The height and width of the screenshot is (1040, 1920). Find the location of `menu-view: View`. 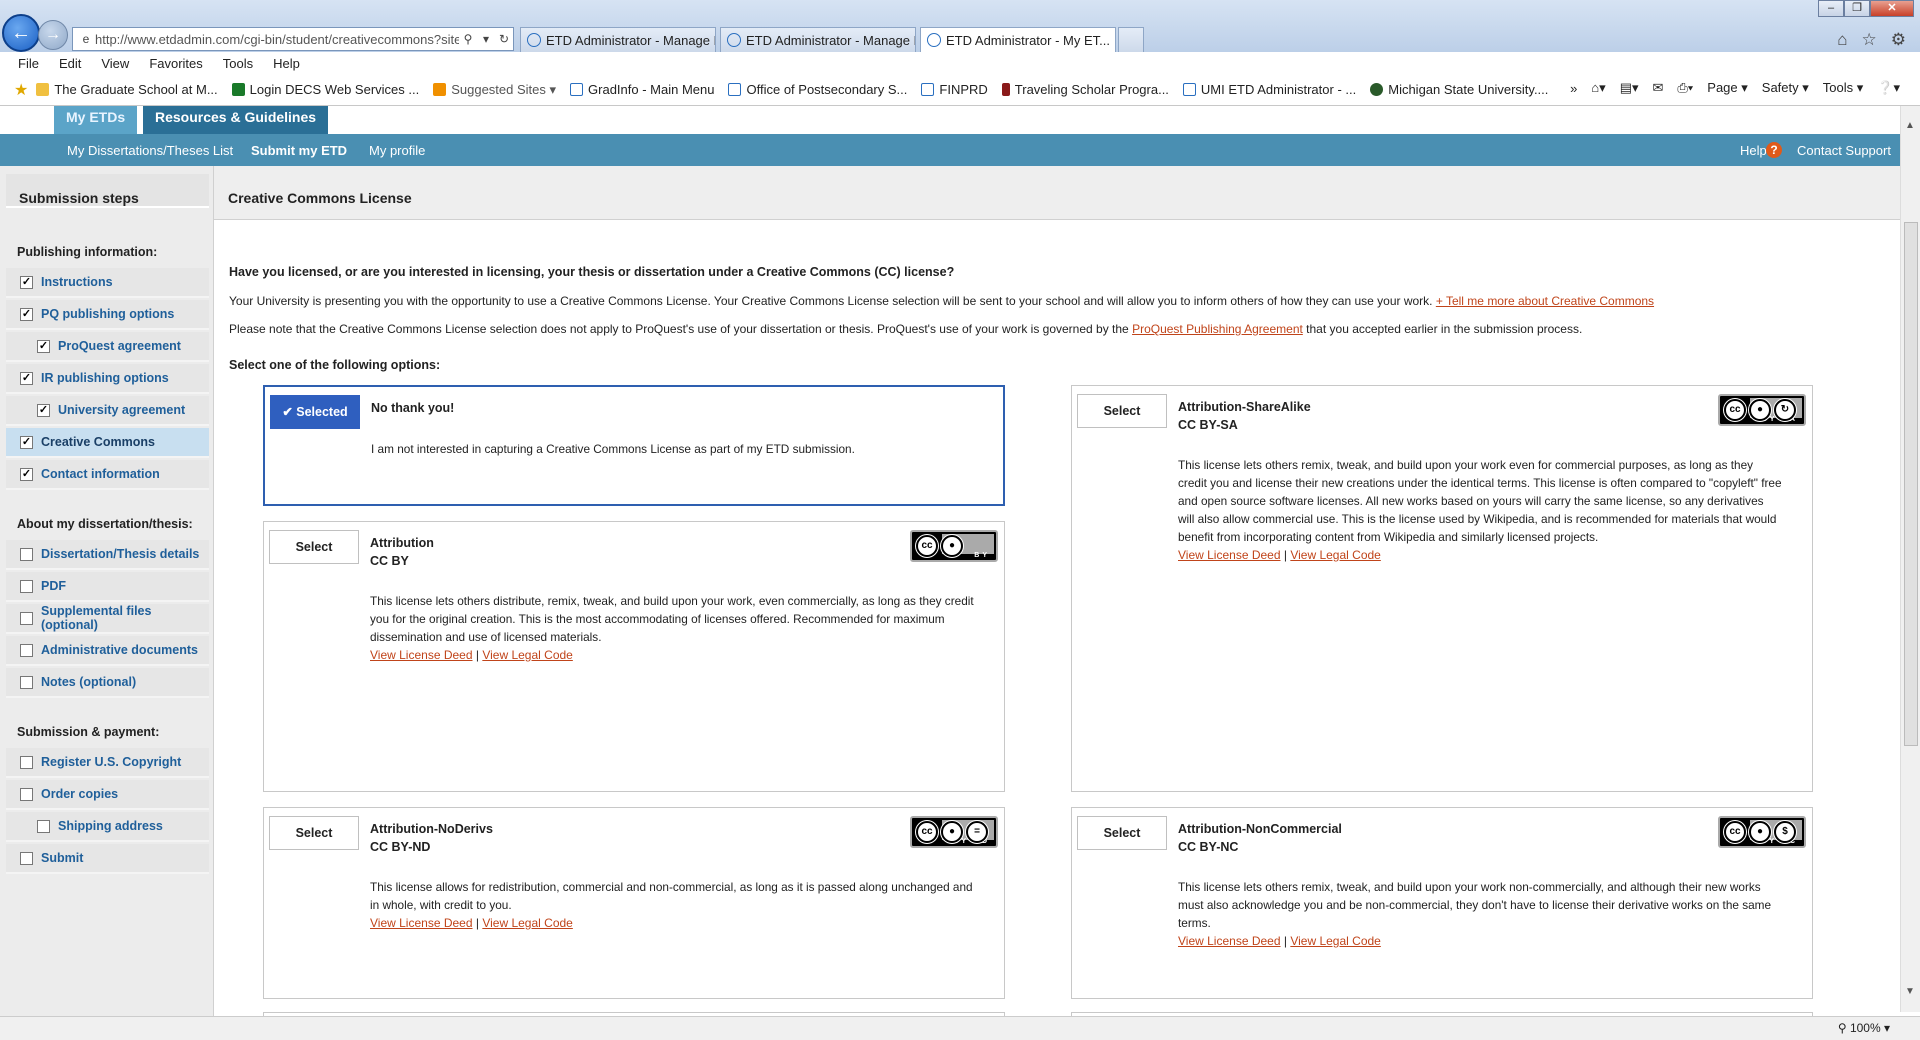

menu-view: View is located at coordinates (115, 63).